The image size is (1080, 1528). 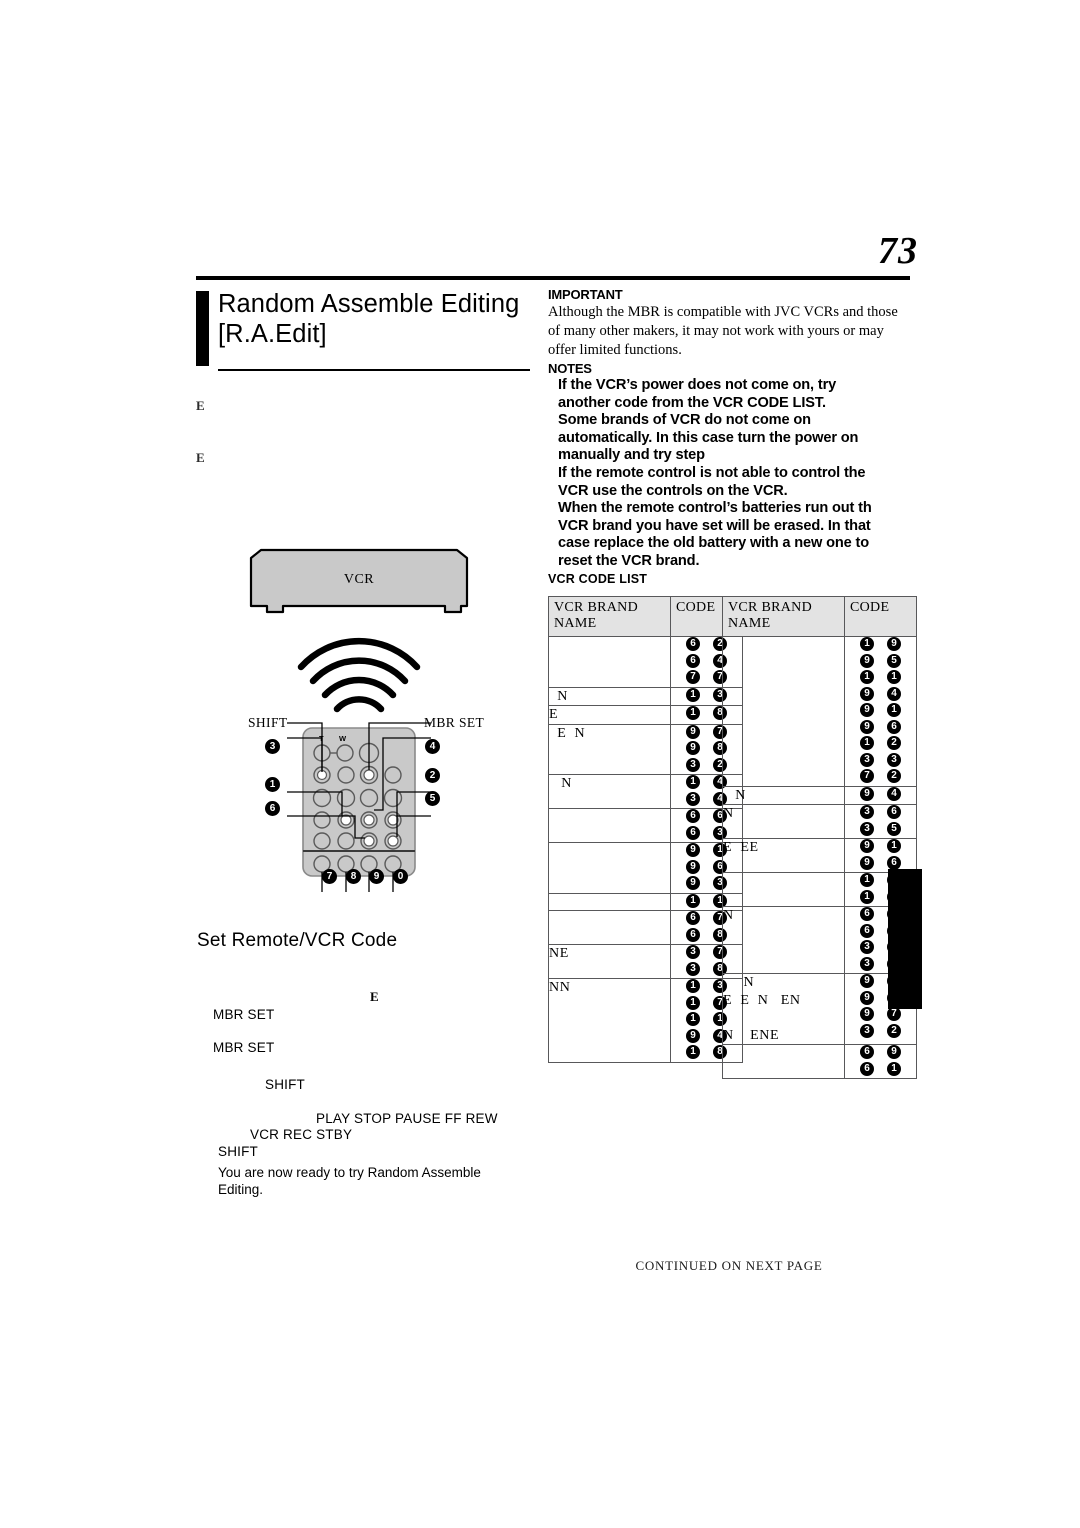 I want to click on step-transport-buttons: PLAY STOP PAUSE FF REW, so click(x=407, y=1118).